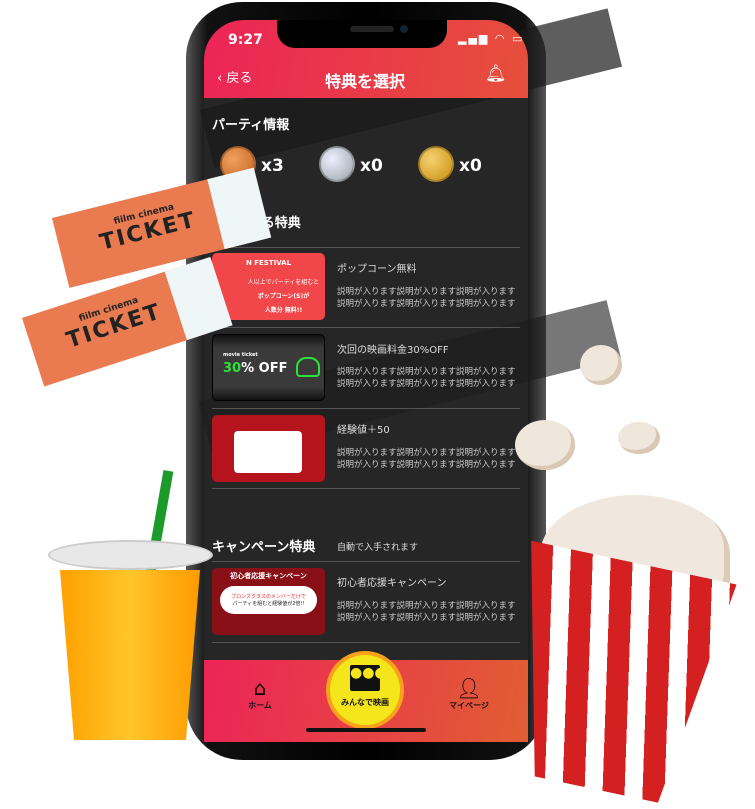 The width and height of the screenshot is (755, 809). Describe the element at coordinates (362, 34) in the screenshot. I see `notch` at that location.